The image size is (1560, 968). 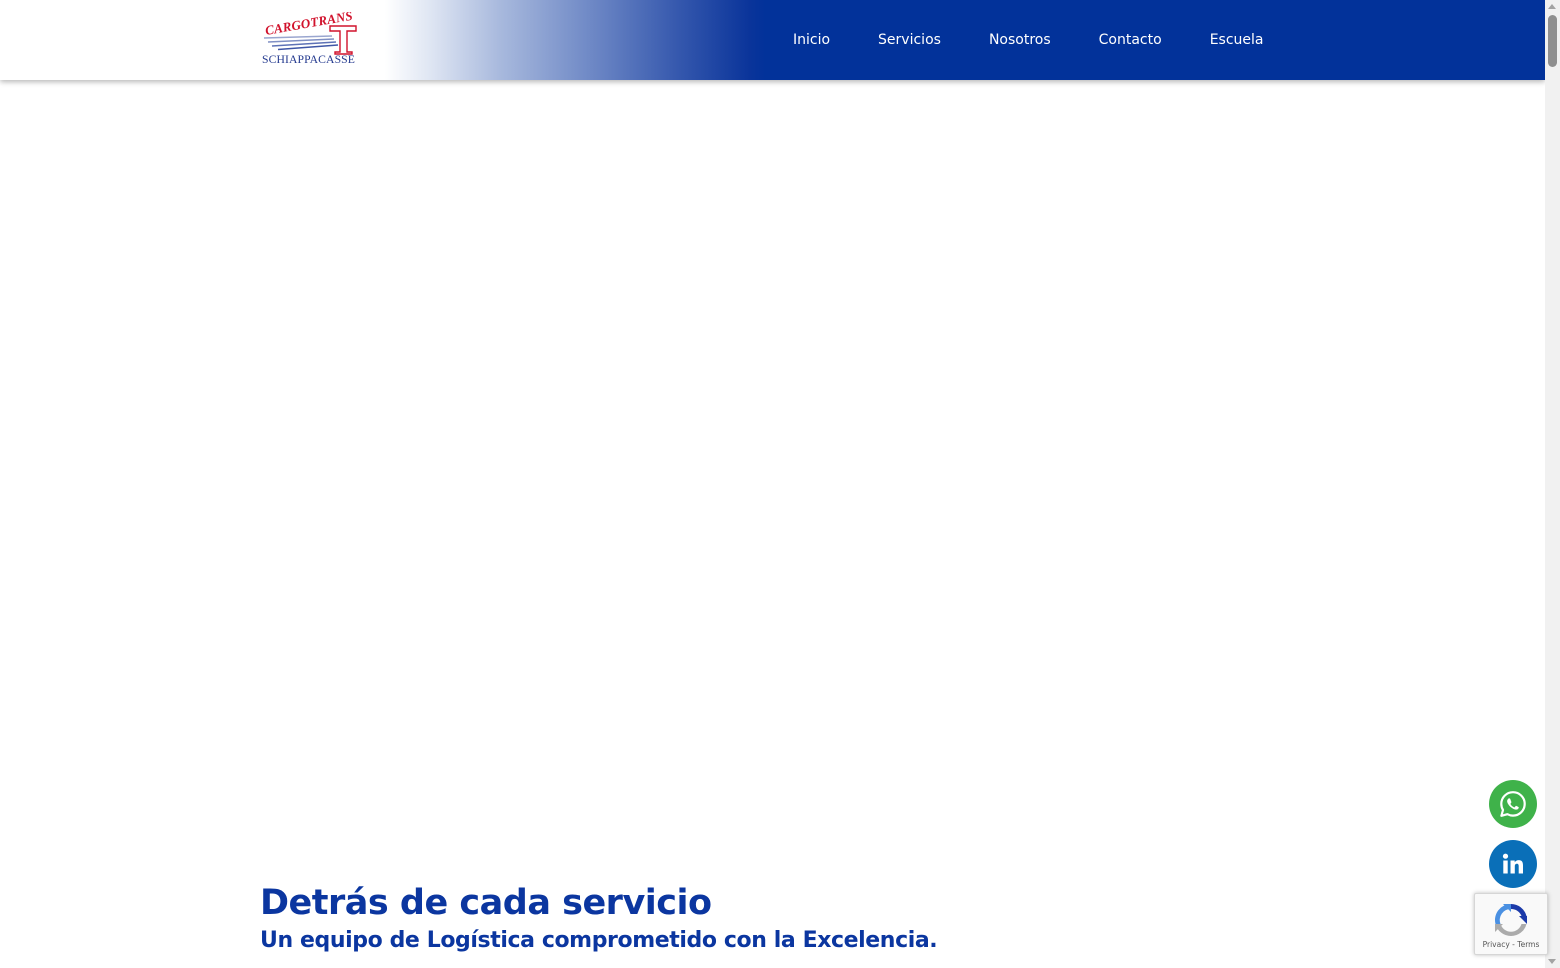 I want to click on whatsapp-icon, so click(x=1513, y=804).